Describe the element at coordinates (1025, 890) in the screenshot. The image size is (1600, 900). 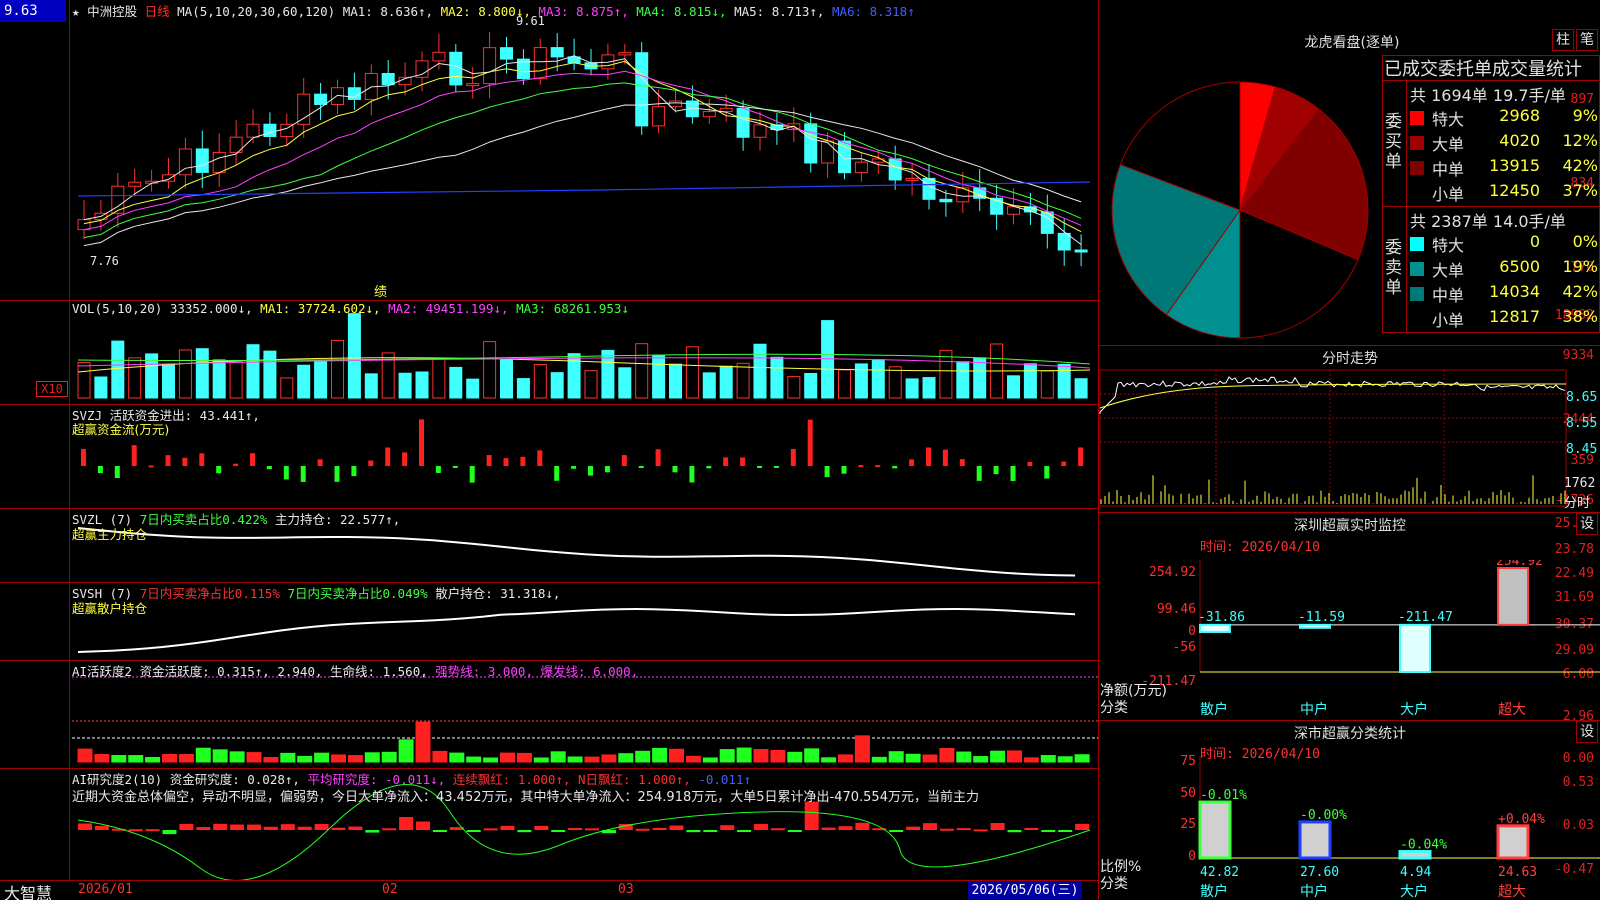
I see `current-date-box: 2026/05/06(三)` at that location.